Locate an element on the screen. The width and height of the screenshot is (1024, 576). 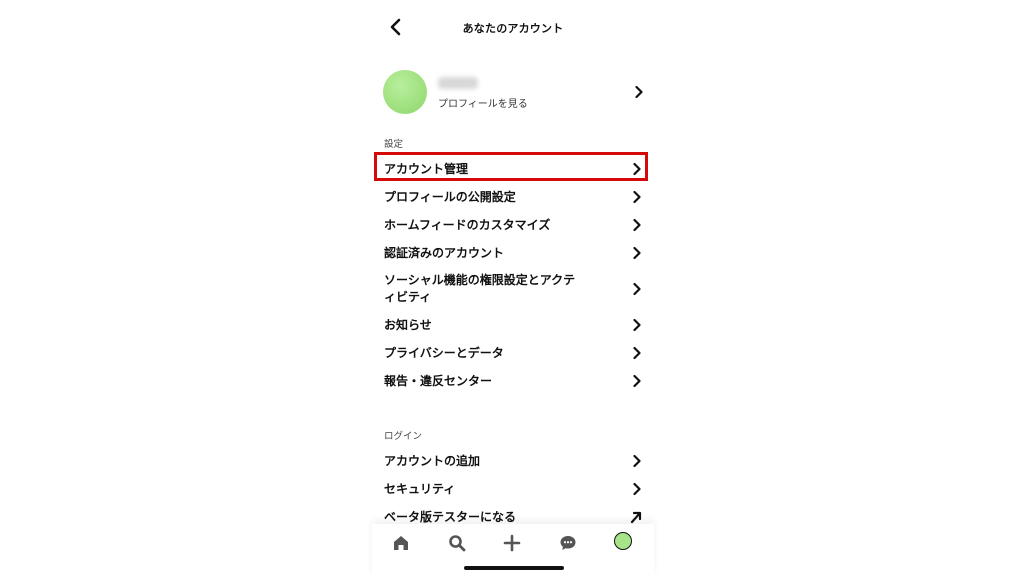
settings-item-label: ホームフィードのカスタマイズ is located at coordinates (467, 225).